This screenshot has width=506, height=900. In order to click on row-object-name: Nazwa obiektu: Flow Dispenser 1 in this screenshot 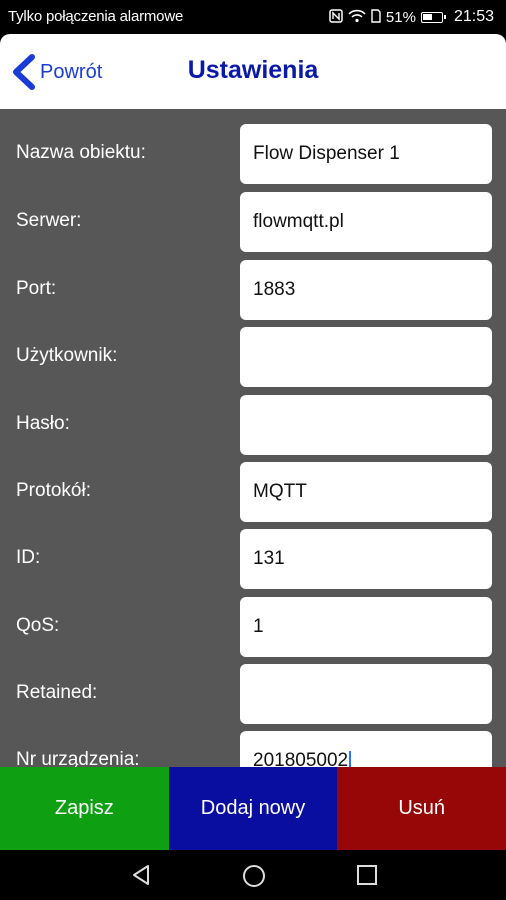, I will do `click(253, 154)`.